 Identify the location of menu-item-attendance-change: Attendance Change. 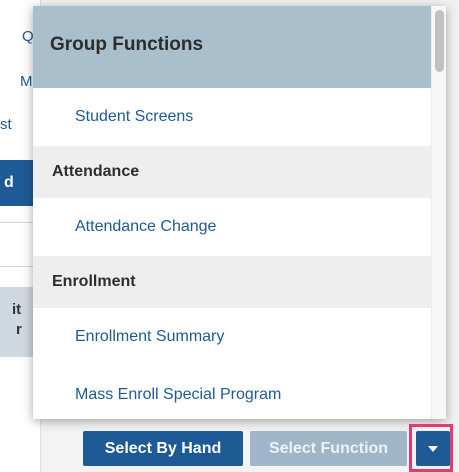
(239, 227).